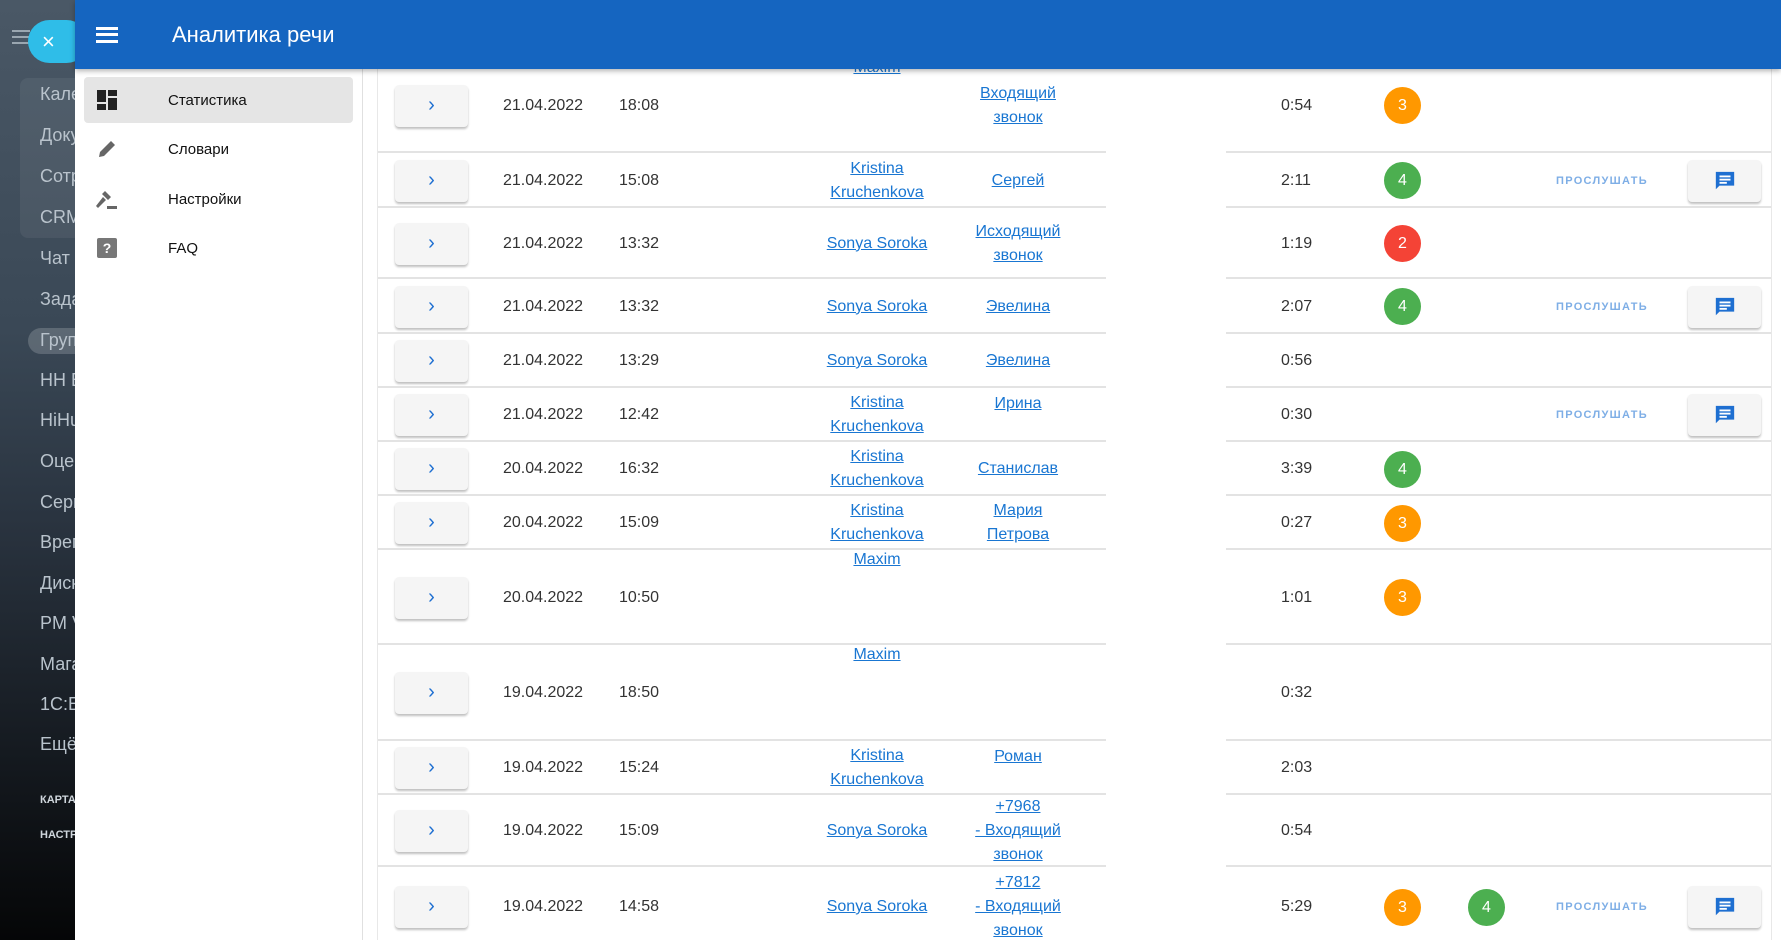 This screenshot has width=1781, height=940. Describe the element at coordinates (183, 248) in the screenshot. I see `nav-item-label: FAQ` at that location.